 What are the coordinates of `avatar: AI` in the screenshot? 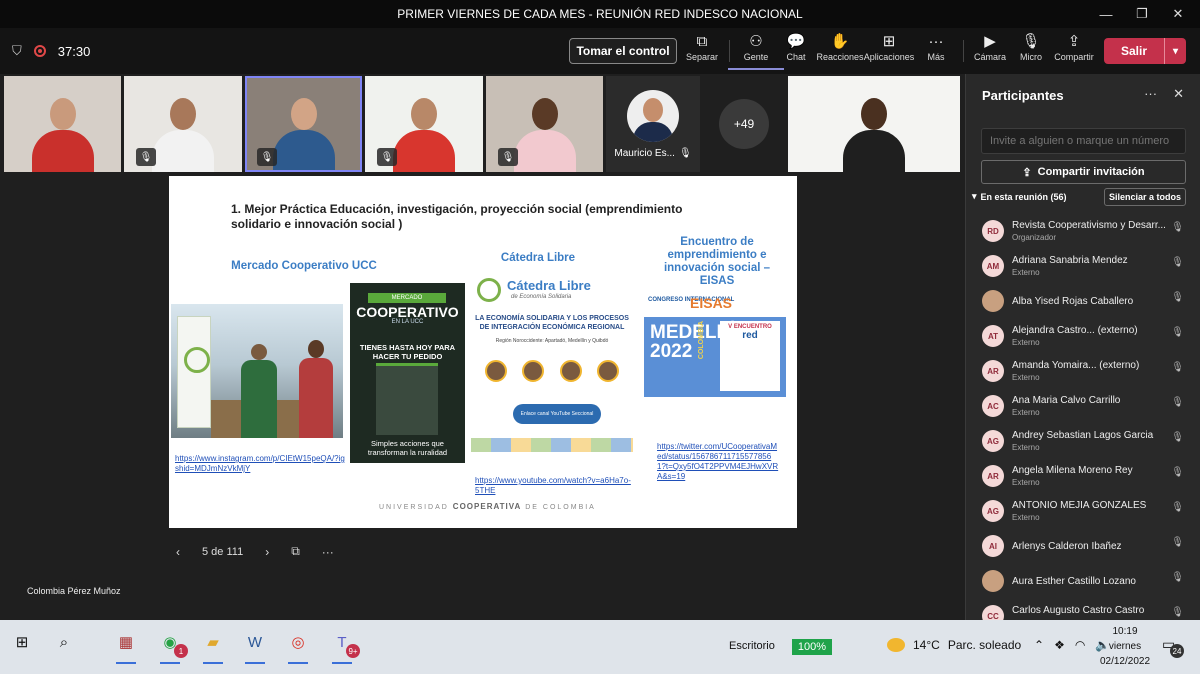 It's located at (993, 546).